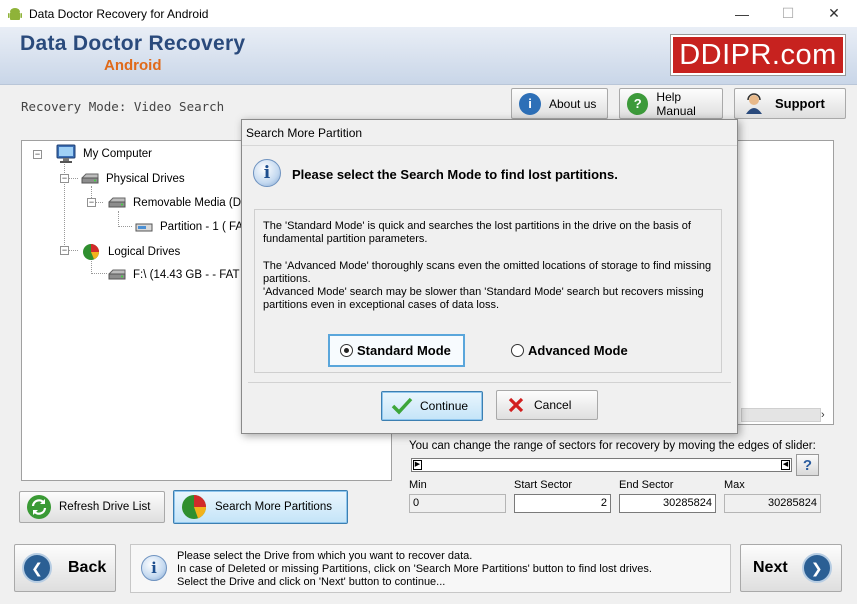  What do you see at coordinates (304, 133) in the screenshot?
I see `dialog-title: Search More Partition` at bounding box center [304, 133].